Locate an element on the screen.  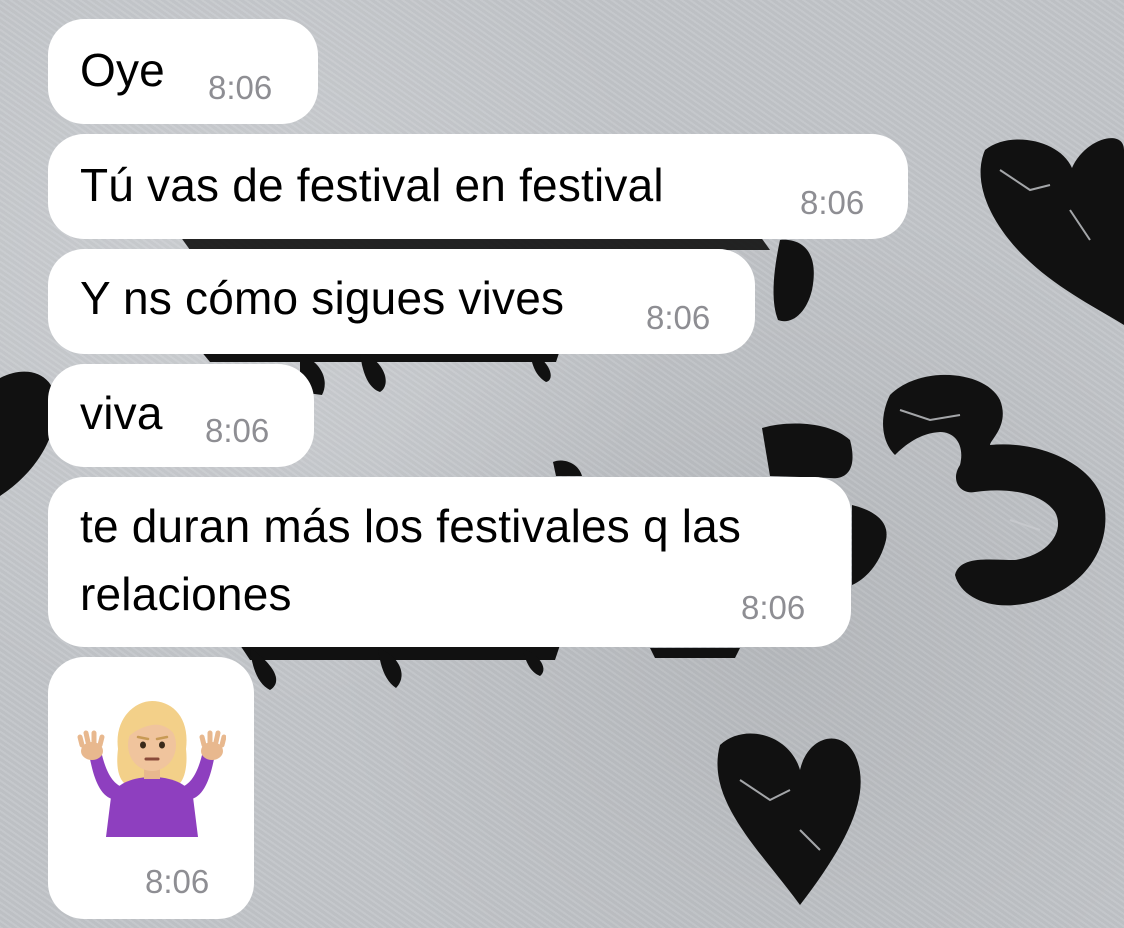
message-text-line-1: te duran más los festivales q las is located at coordinates (411, 526).